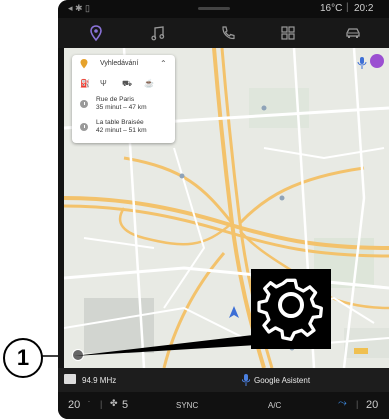  I want to click on navigation-icon, so click(96, 37).